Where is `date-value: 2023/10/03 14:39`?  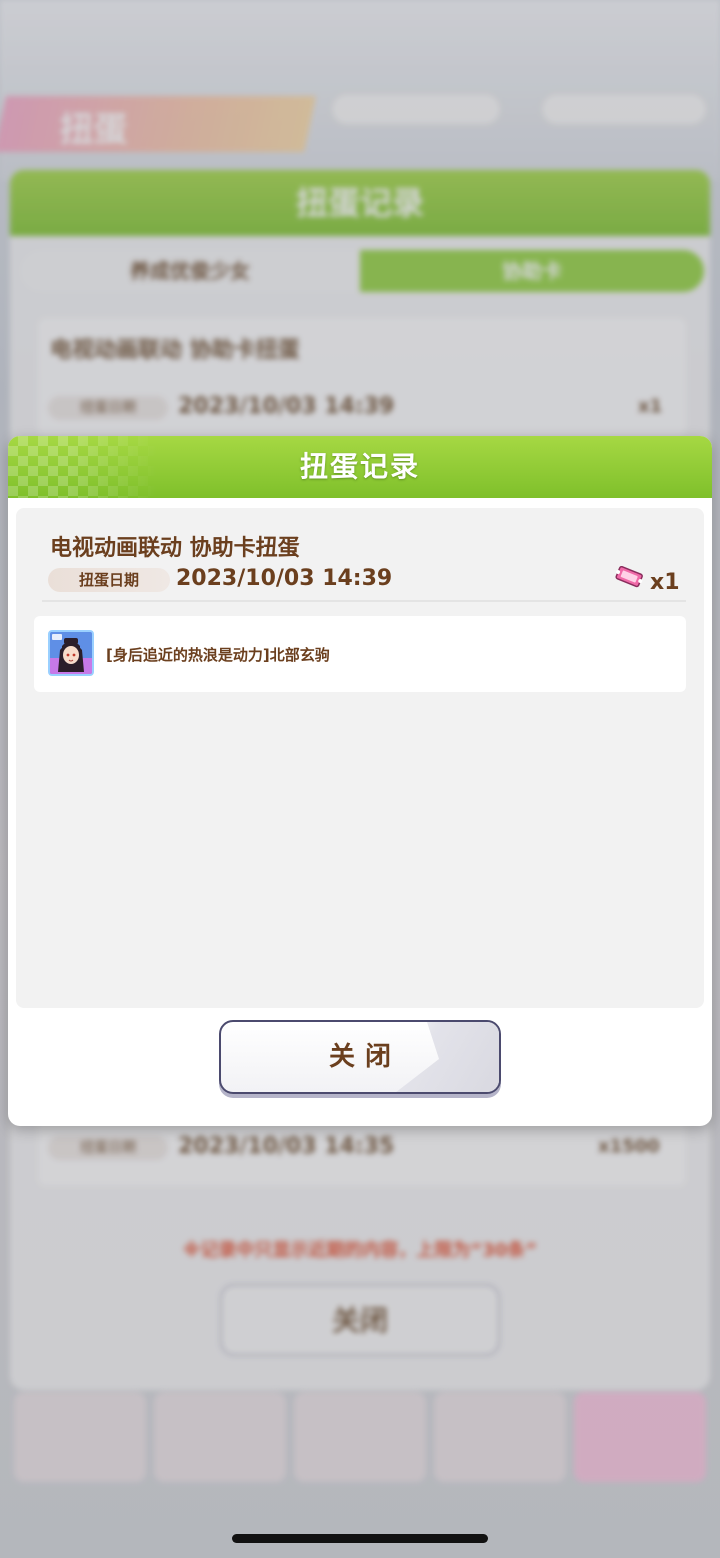 date-value: 2023/10/03 14:39 is located at coordinates (284, 578).